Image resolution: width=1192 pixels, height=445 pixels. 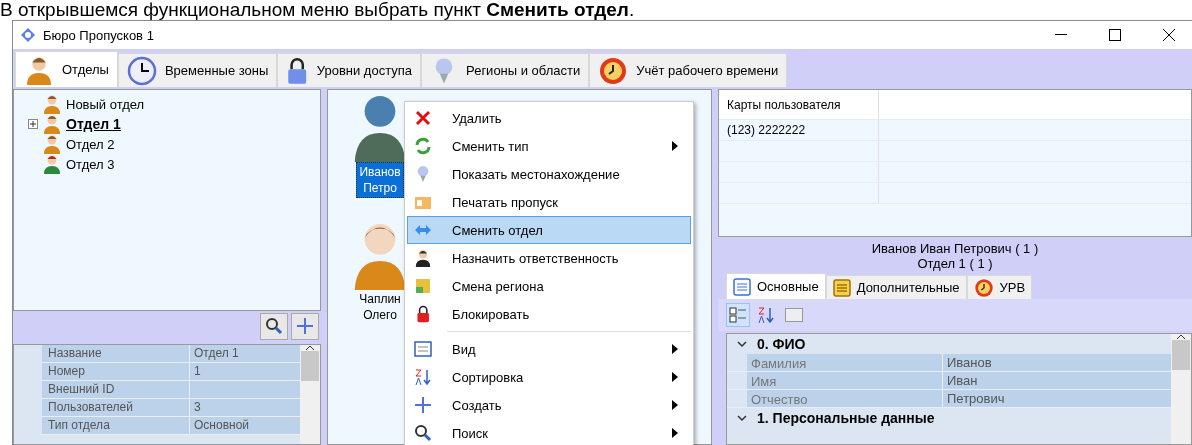 What do you see at coordinates (896, 287) in the screenshot?
I see `tab: Дополнительные` at bounding box center [896, 287].